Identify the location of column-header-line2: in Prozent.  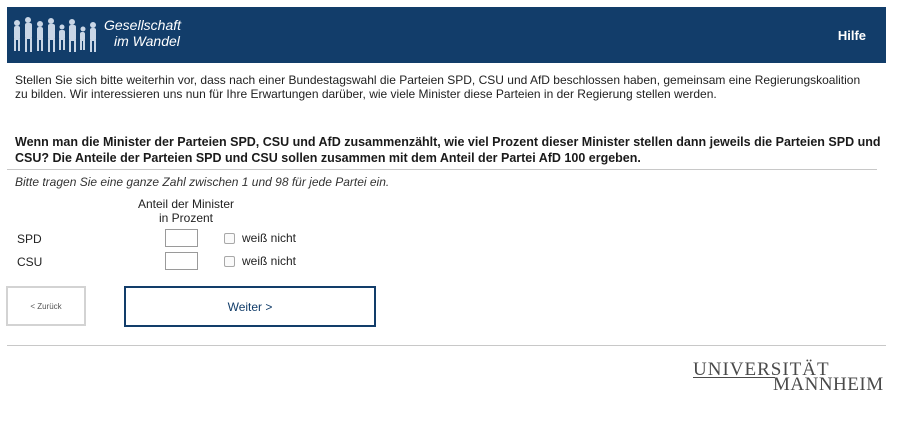
(186, 218).